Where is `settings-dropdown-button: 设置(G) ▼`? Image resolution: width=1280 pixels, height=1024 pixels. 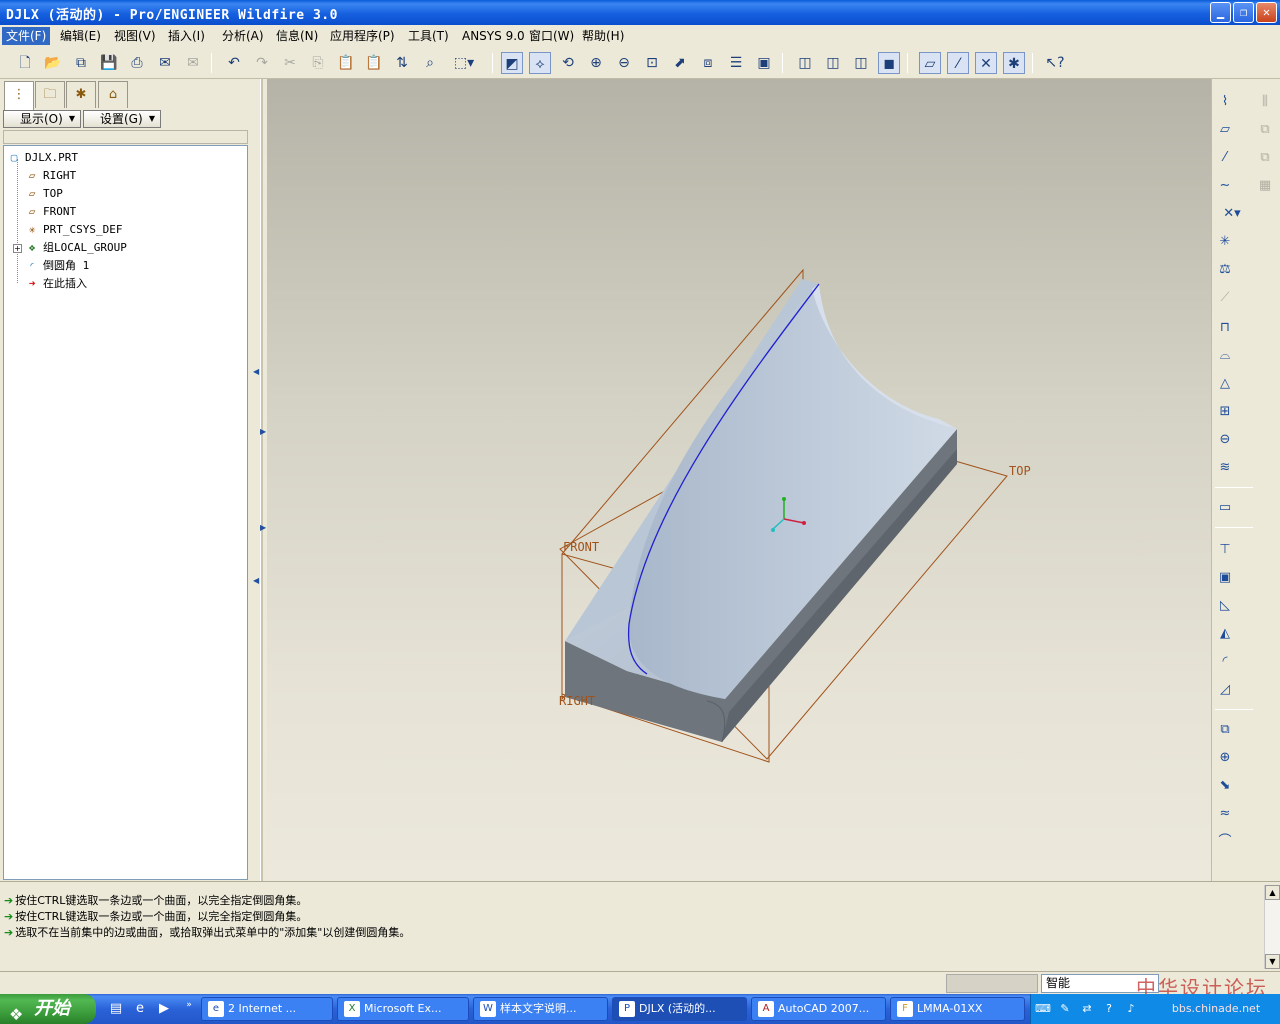 settings-dropdown-button: 设置(G) ▼ is located at coordinates (122, 119).